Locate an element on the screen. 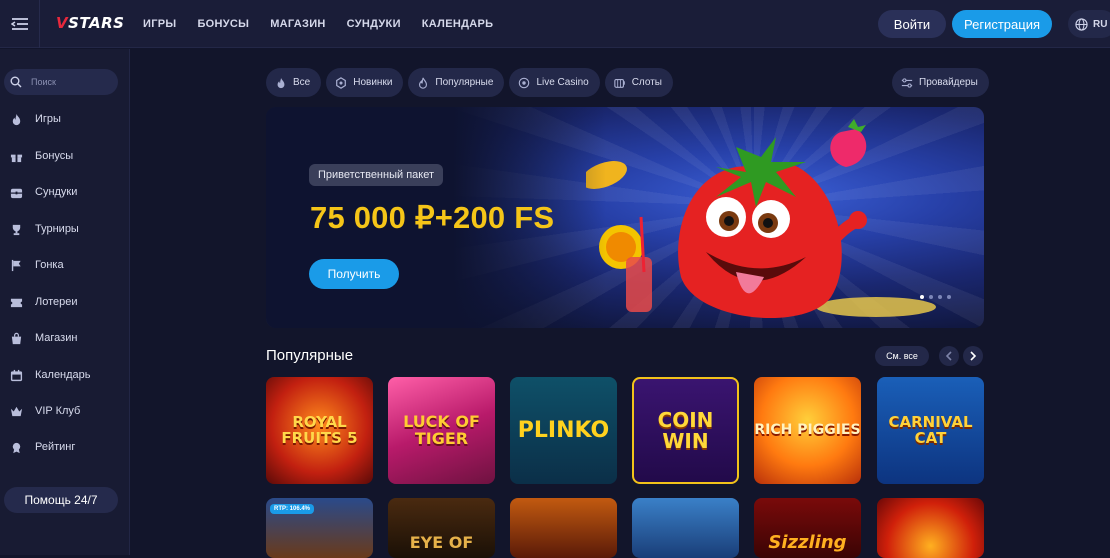  game-title: CARNIVAL CAT is located at coordinates (930, 429).